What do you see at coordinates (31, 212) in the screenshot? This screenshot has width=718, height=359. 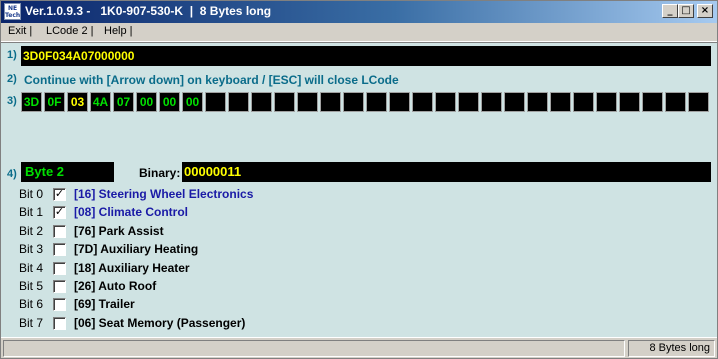 I see `bit-label: Bit 1` at bounding box center [31, 212].